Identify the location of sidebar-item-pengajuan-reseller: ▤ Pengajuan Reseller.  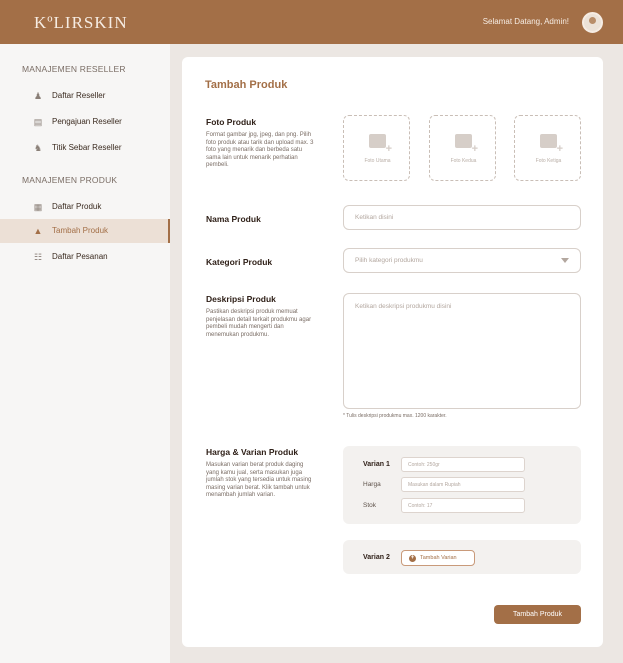
(85, 122).